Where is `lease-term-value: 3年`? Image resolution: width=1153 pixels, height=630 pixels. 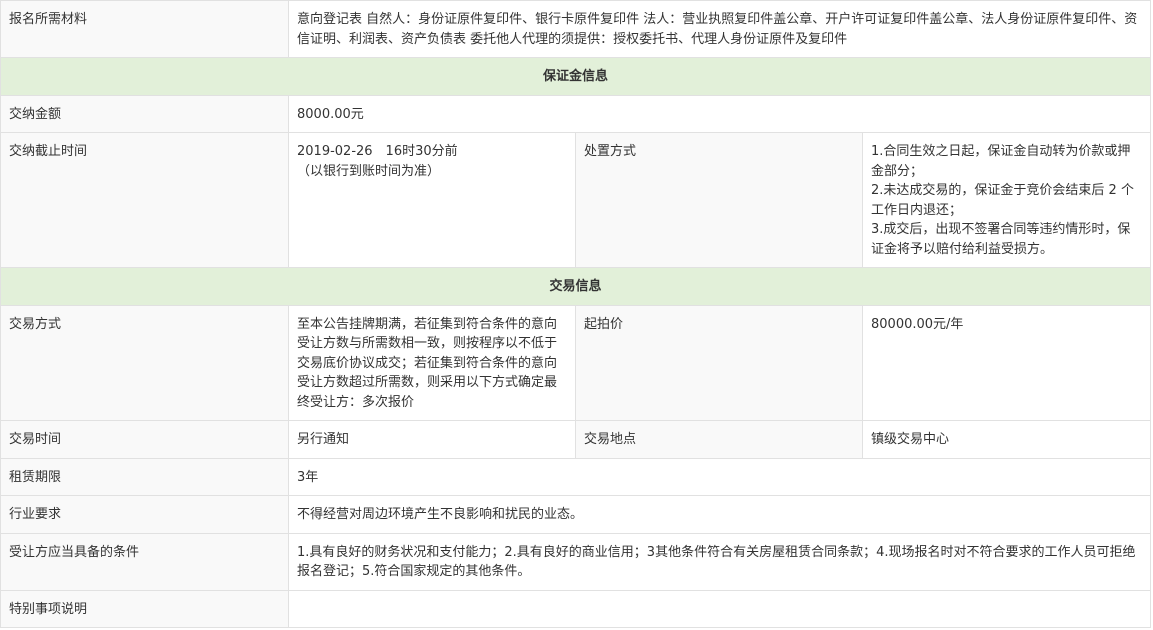 lease-term-value: 3年 is located at coordinates (719, 476).